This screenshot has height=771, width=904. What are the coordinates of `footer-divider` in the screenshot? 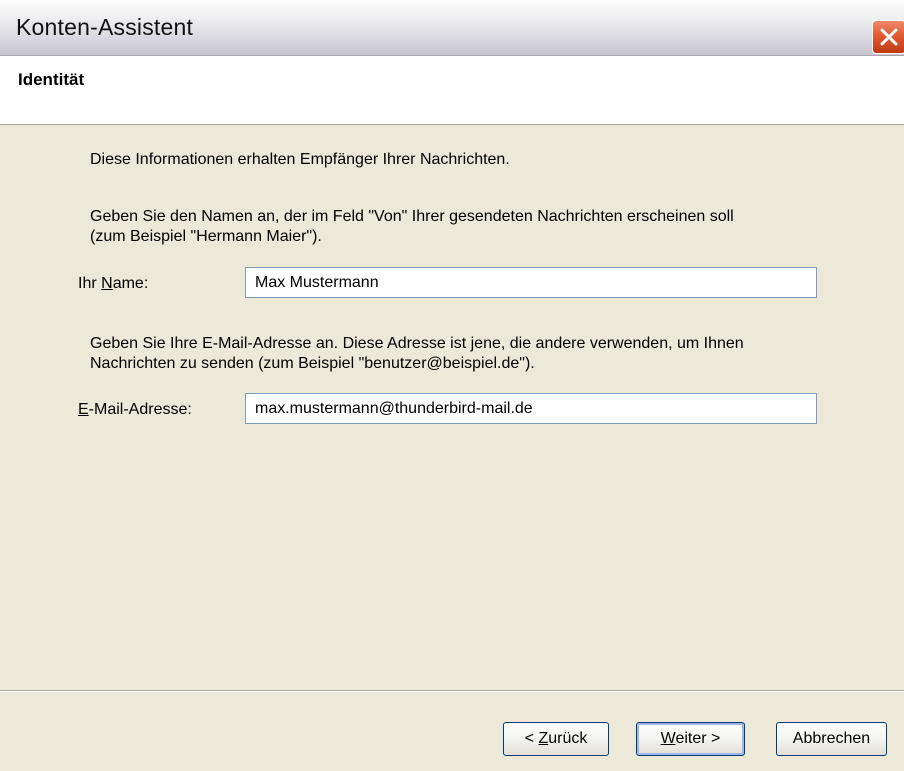 It's located at (452, 691).